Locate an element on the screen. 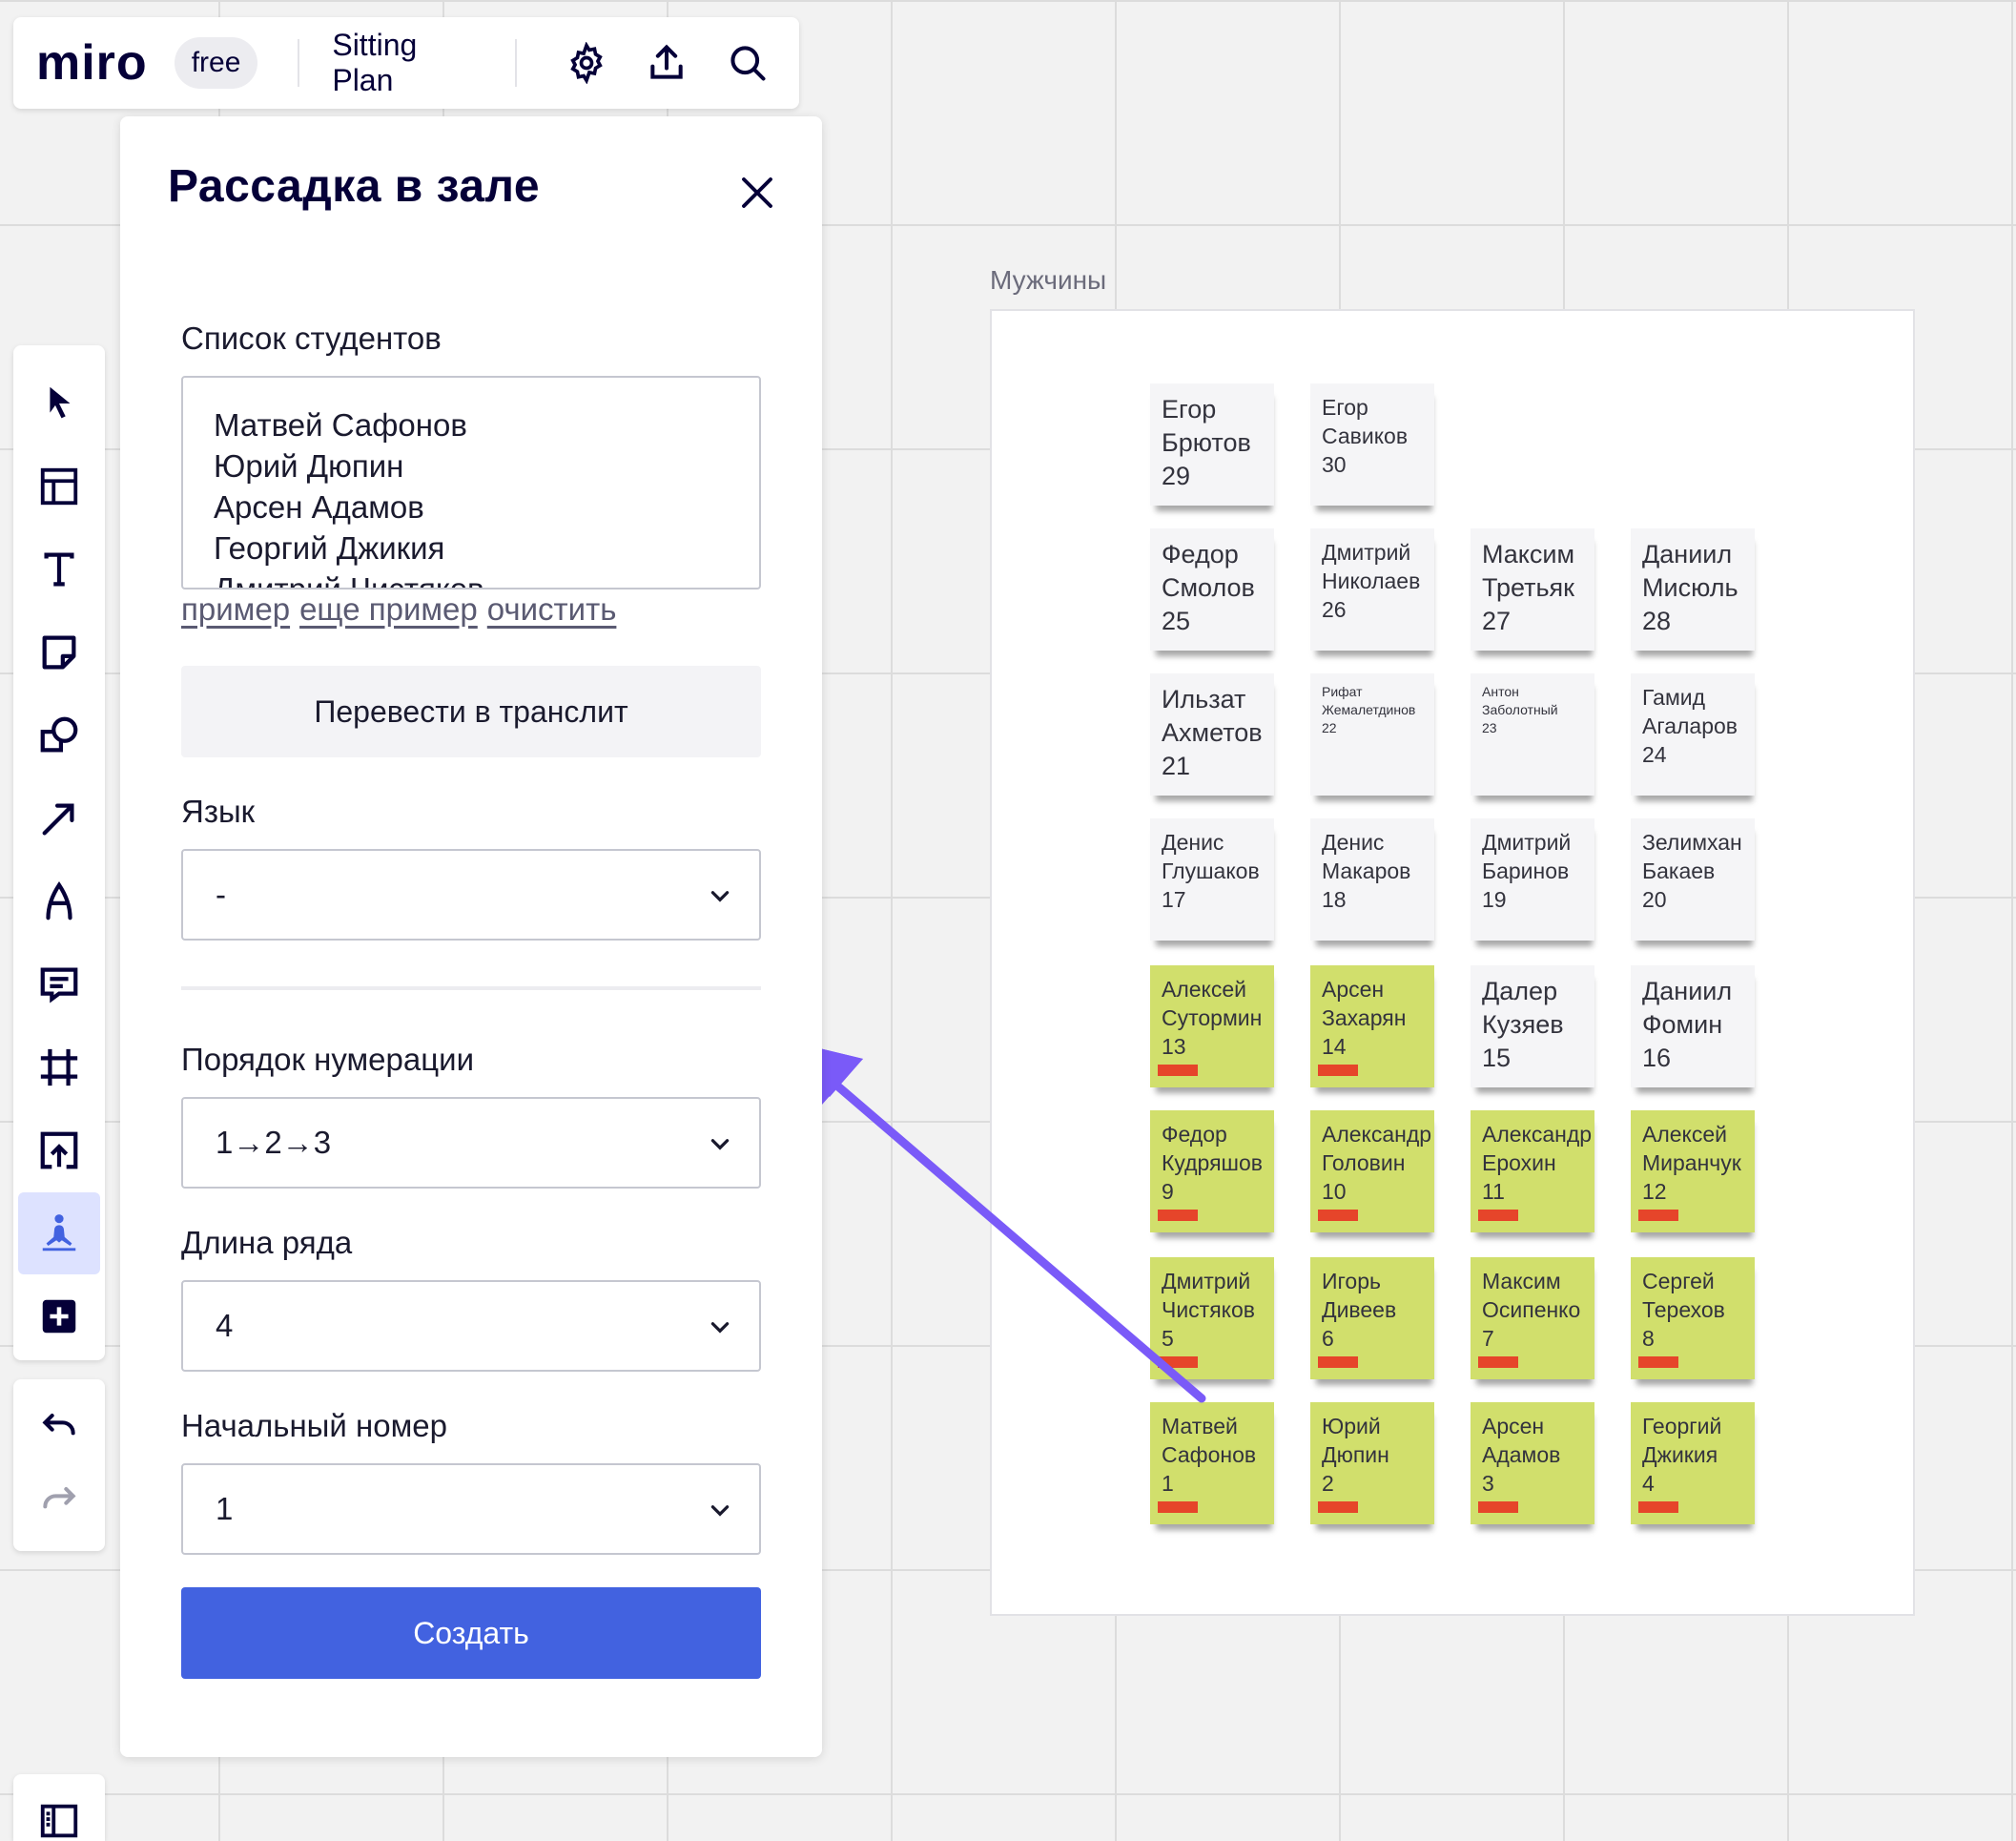 Image resolution: width=2016 pixels, height=1841 pixels. sticky-note: Александр Ерохин 11 is located at coordinates (1532, 1171).